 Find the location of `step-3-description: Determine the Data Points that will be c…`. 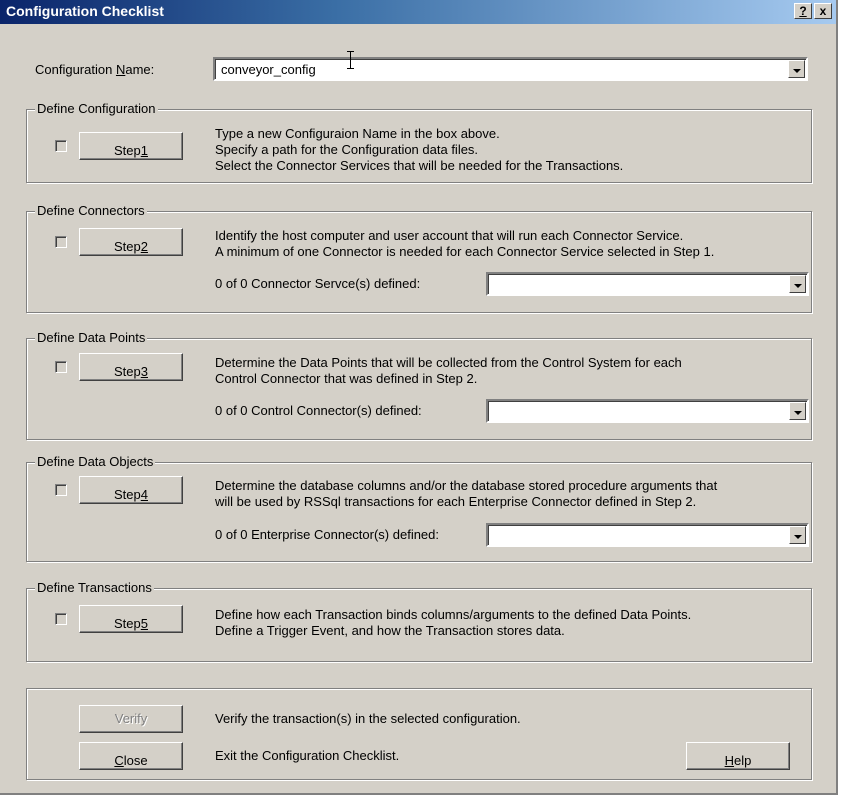

step-3-description: Determine the Data Points that will be c… is located at coordinates (448, 371).